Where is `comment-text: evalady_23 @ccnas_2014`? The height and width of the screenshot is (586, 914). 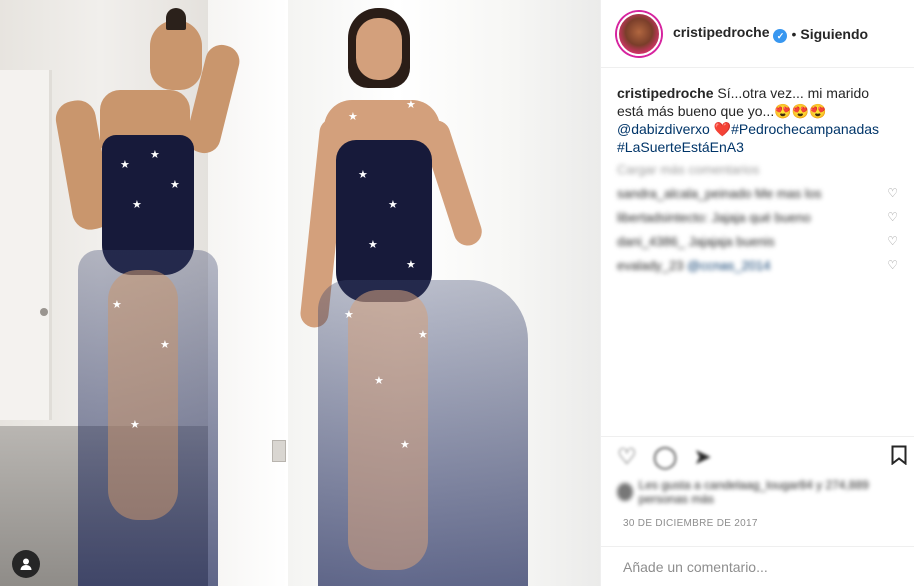
comment-text: evalady_23 @ccnas_2014 is located at coordinates (693, 265).